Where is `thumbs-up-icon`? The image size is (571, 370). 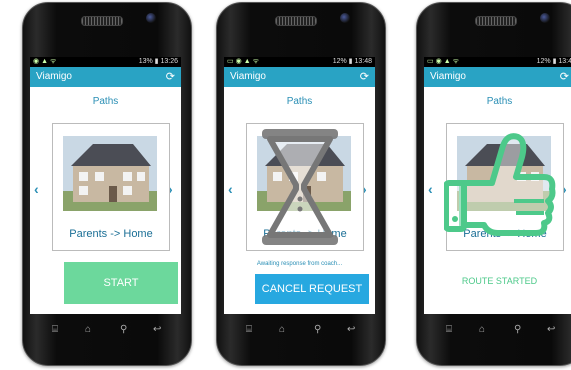
thumbs-up-icon is located at coordinates (500, 184).